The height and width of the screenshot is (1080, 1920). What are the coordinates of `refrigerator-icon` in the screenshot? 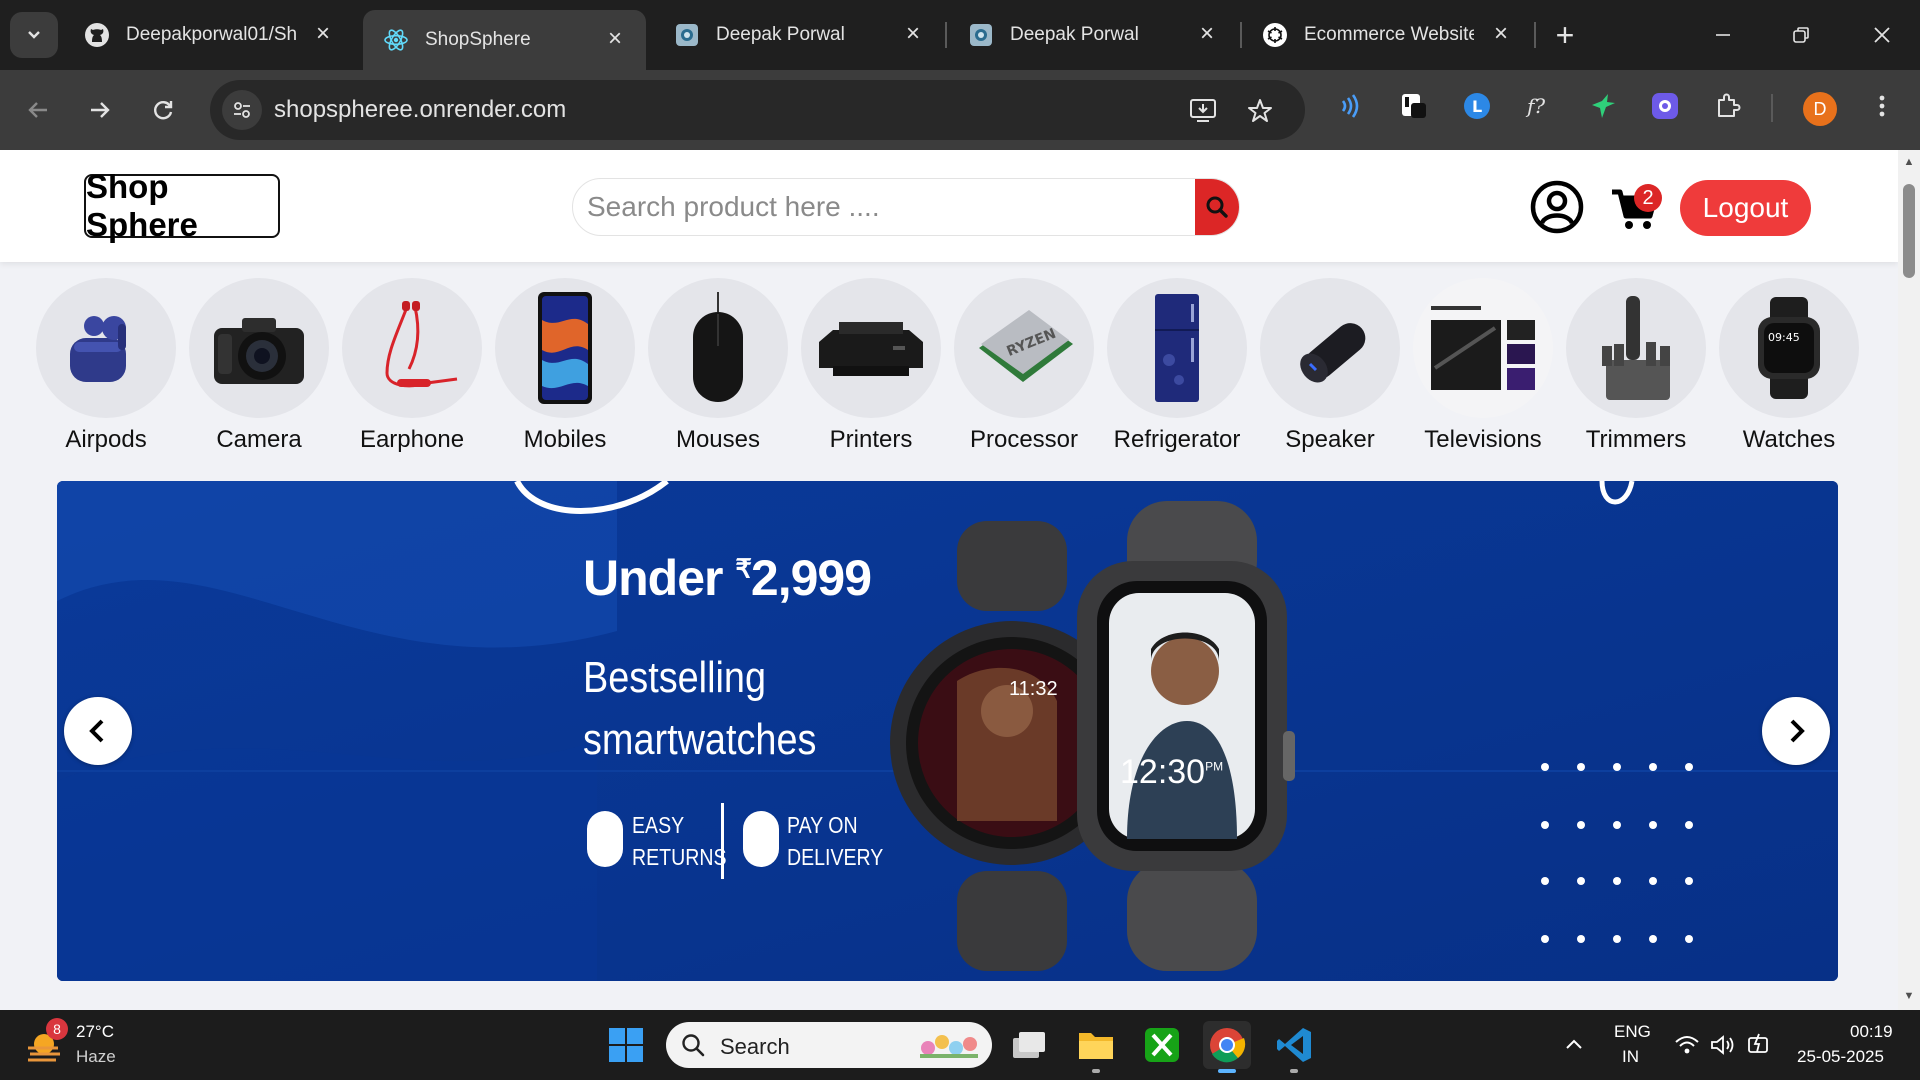 It's located at (1177, 348).